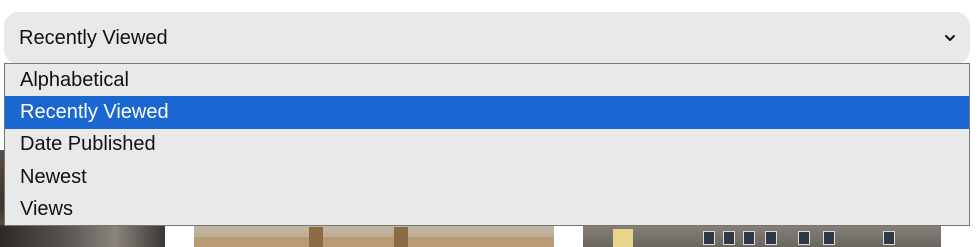 The height and width of the screenshot is (247, 980). I want to click on chevron-down-icon, so click(950, 38).